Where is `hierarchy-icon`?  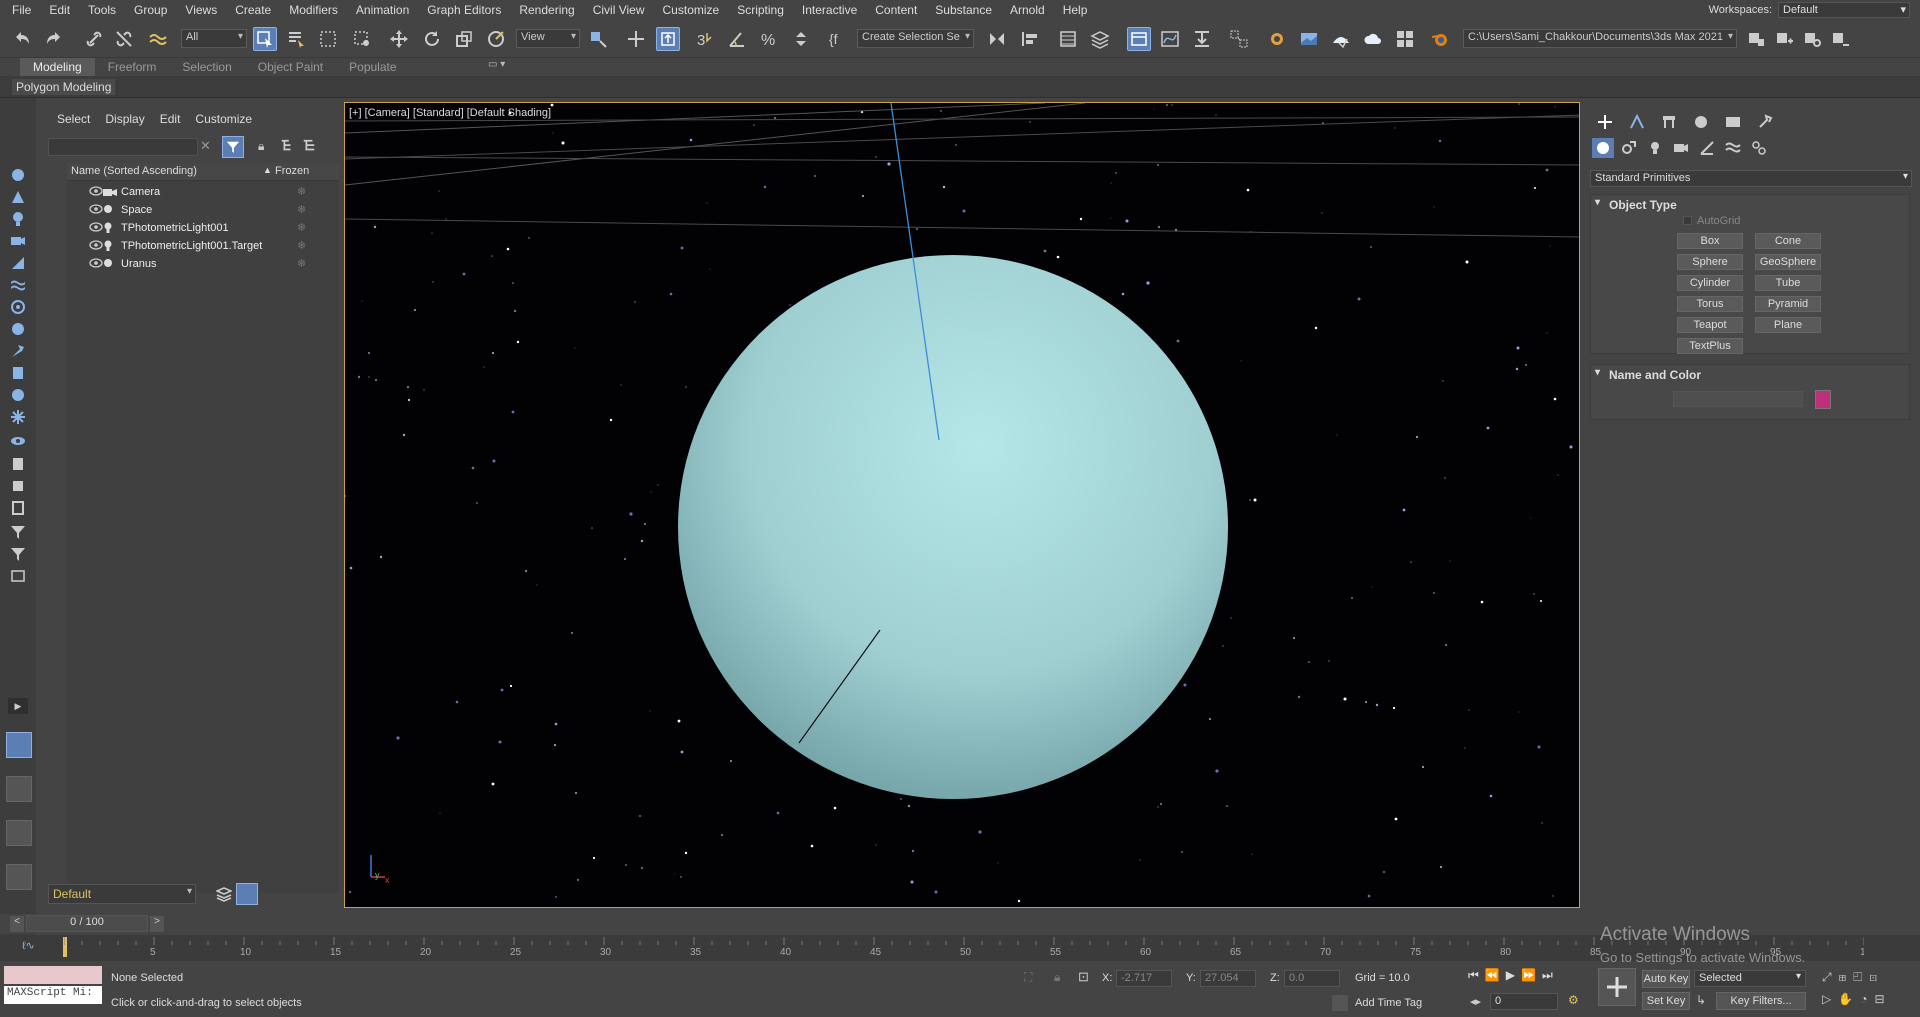
hierarchy-icon is located at coordinates (18, 395).